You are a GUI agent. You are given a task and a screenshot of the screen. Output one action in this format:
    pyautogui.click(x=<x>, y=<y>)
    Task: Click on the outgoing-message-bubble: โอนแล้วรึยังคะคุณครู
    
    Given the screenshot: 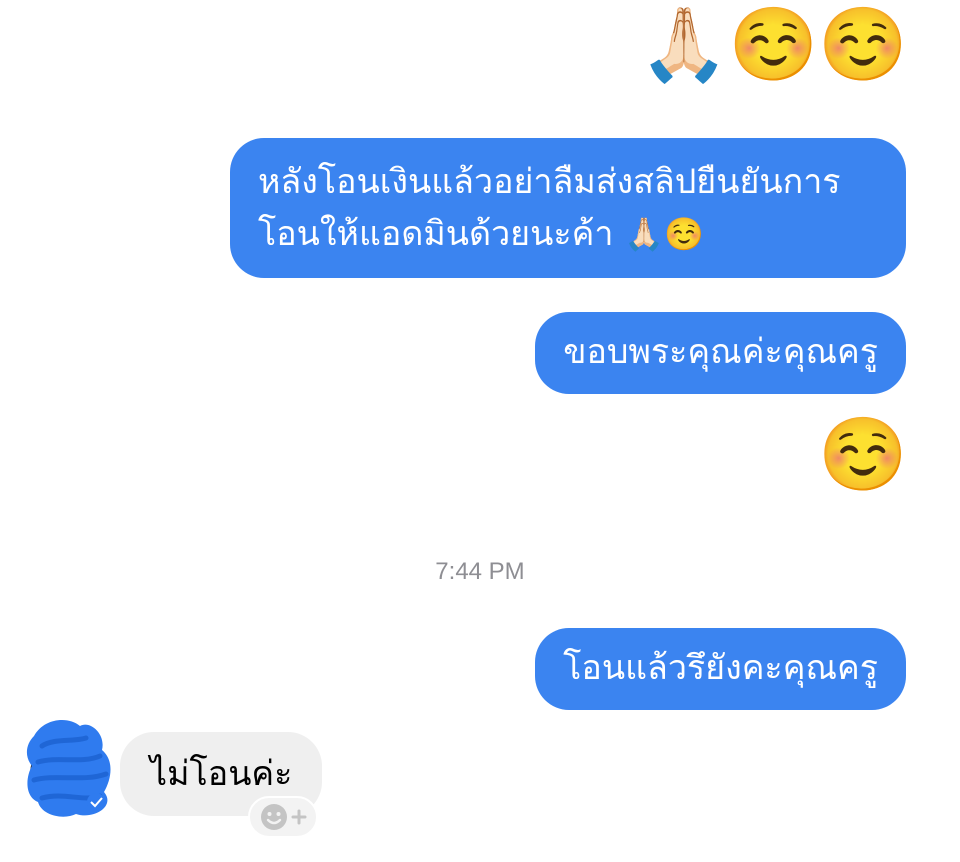 What is the action you would take?
    pyautogui.click(x=720, y=669)
    